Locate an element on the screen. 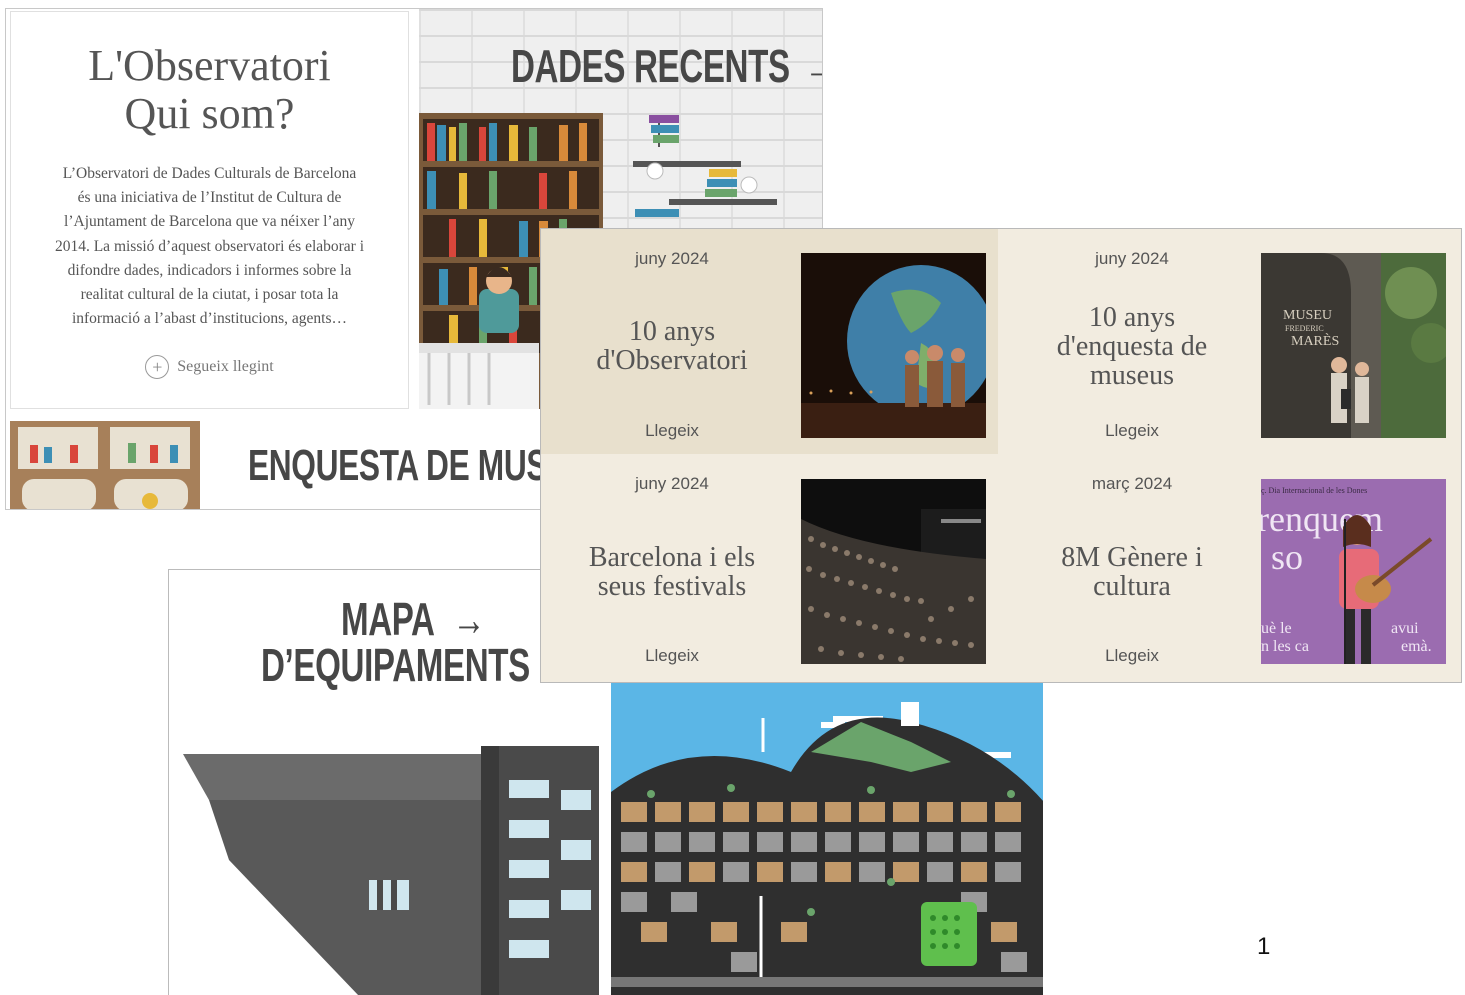 The width and height of the screenshot is (1465, 995). poster-text: emà. is located at coordinates (1416, 646).